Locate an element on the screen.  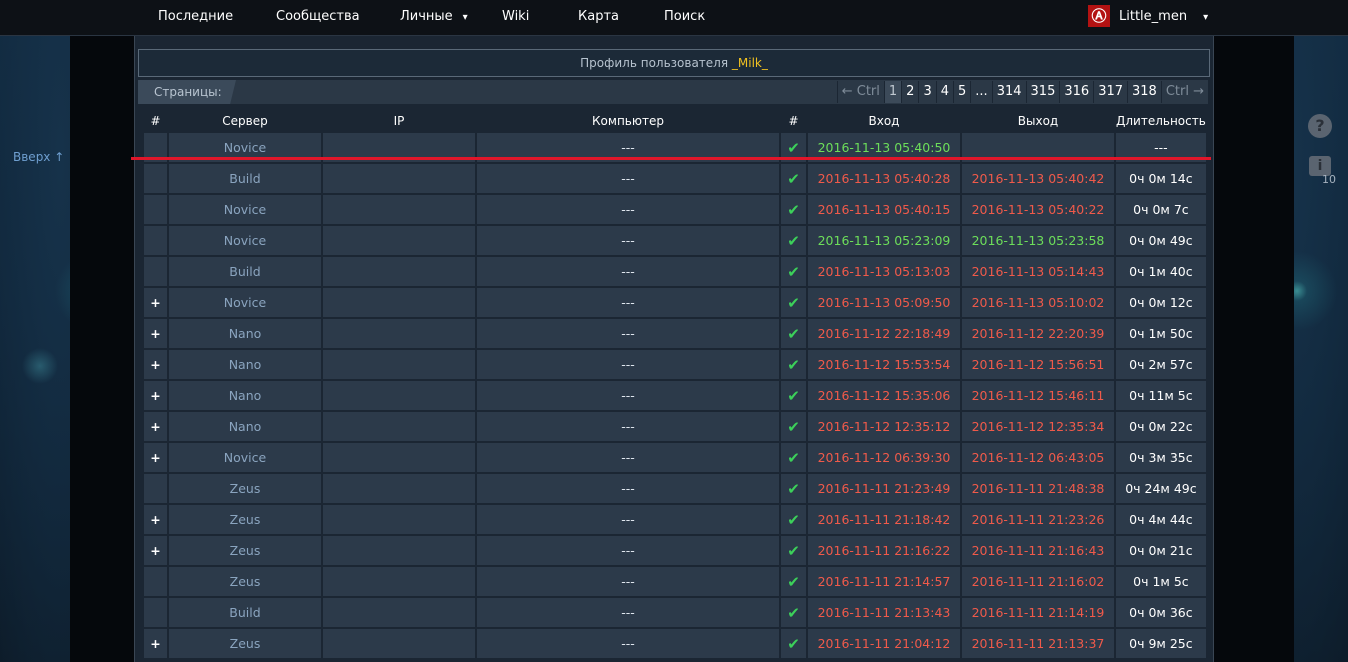
logout-time-cell: 2016-11-13 05:40:22 is located at coordinates (1038, 209).